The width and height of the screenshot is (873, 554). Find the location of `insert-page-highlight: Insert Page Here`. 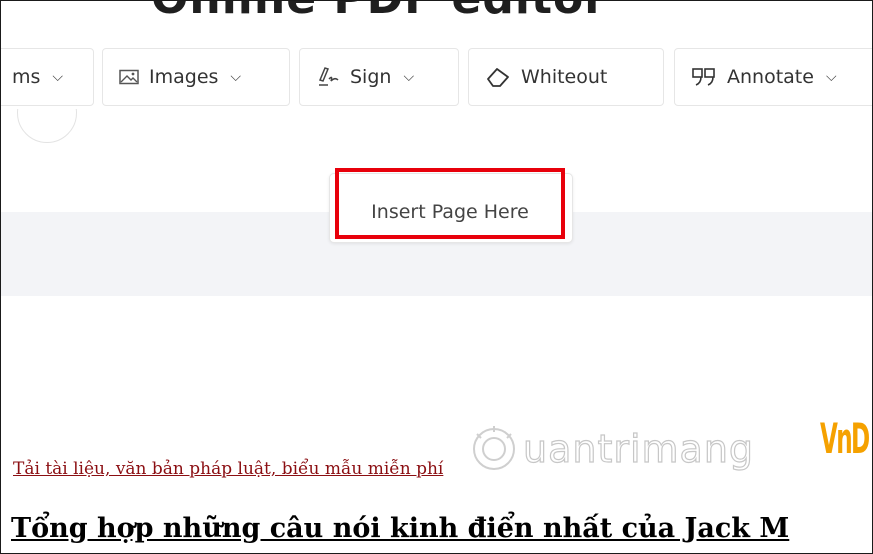

insert-page-highlight: Insert Page Here is located at coordinates (450, 203).